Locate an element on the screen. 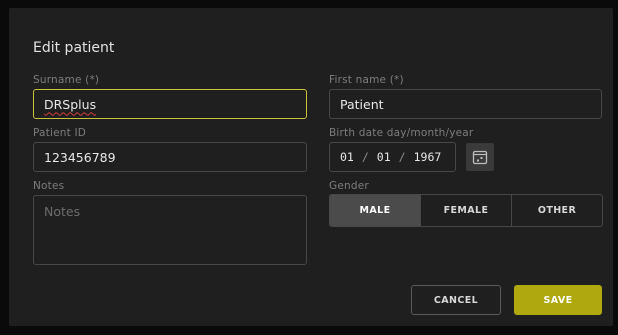  birth-date-field: 01 / 01 / 1967 is located at coordinates (392, 157).